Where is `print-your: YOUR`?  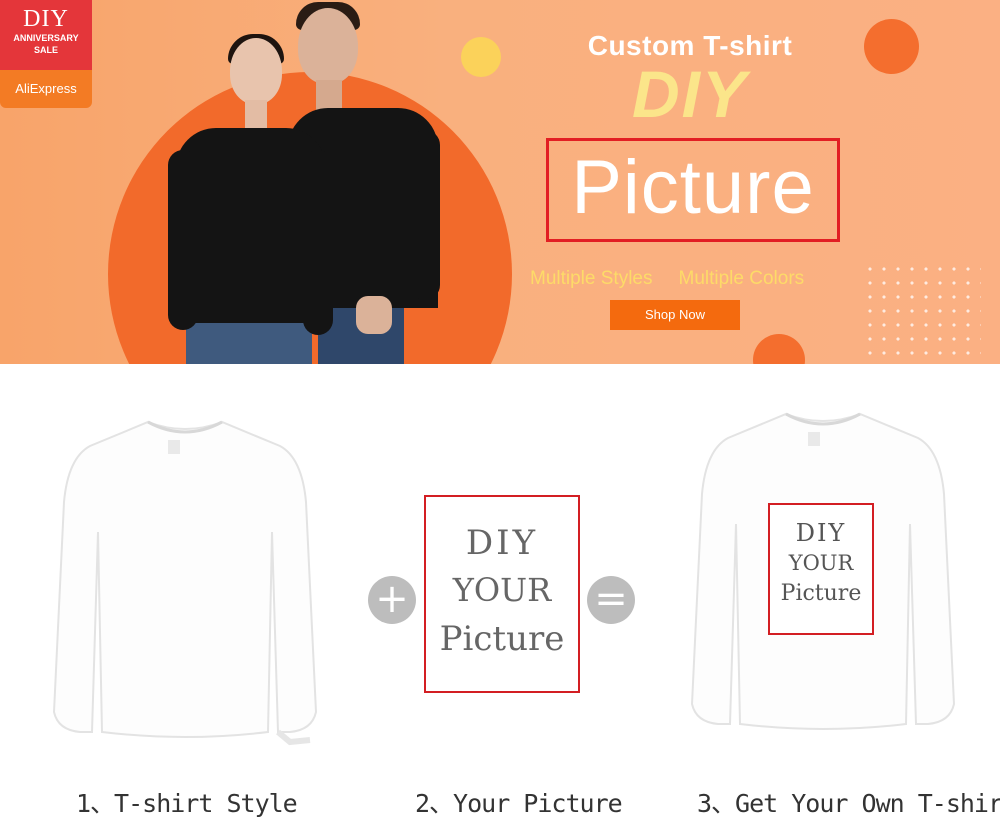
print-your: YOUR is located at coordinates (821, 563).